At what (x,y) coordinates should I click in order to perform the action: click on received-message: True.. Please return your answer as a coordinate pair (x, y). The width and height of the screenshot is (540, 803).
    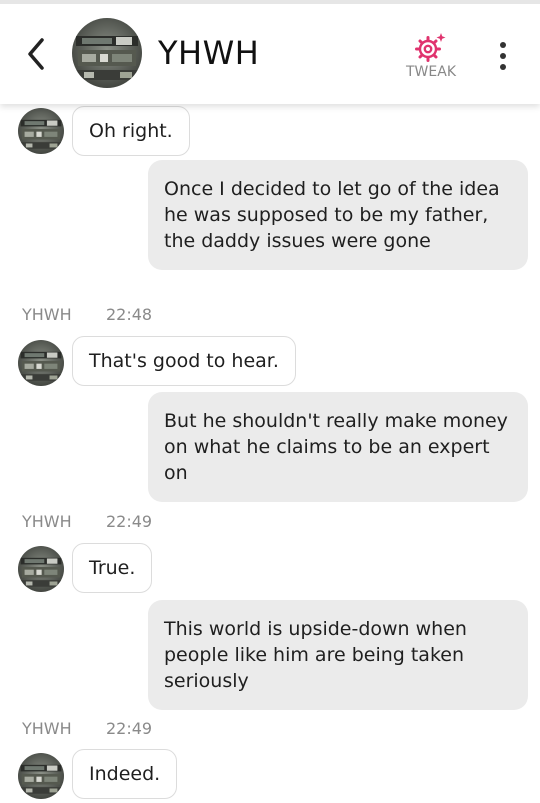
    Looking at the image, I should click on (112, 568).